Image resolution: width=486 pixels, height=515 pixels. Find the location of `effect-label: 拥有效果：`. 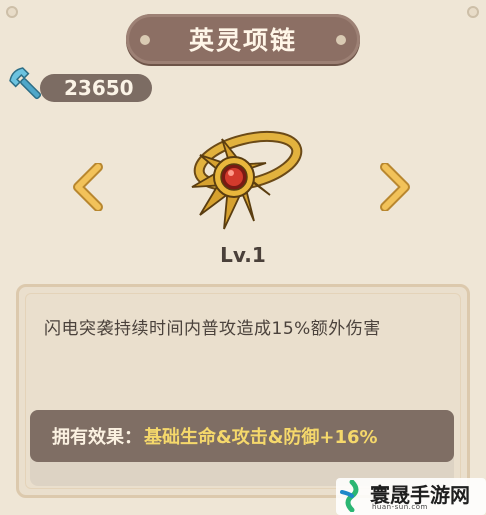

effect-label: 拥有效果： is located at coordinates (97, 437).